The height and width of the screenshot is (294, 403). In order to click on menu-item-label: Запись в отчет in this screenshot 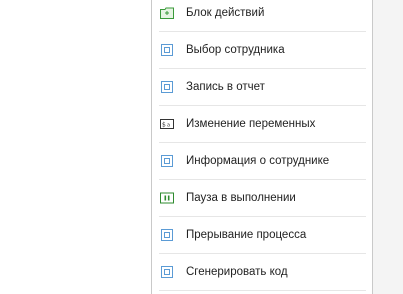, I will do `click(225, 87)`.